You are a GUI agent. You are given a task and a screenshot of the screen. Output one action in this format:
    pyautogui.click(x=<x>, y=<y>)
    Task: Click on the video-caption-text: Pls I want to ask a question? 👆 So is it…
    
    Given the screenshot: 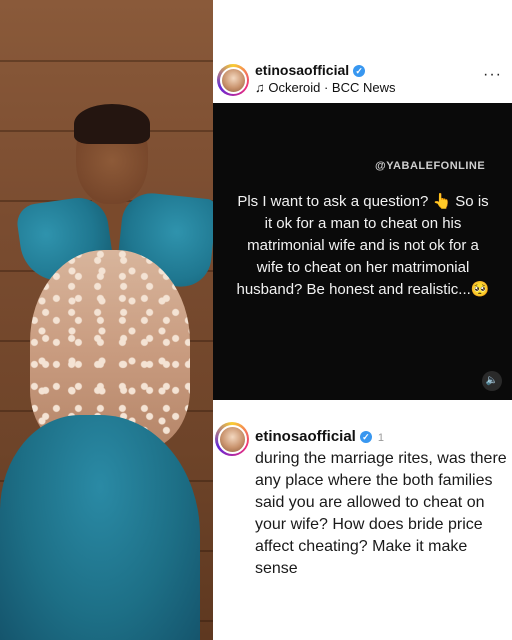 What is the action you would take?
    pyautogui.click(x=363, y=245)
    